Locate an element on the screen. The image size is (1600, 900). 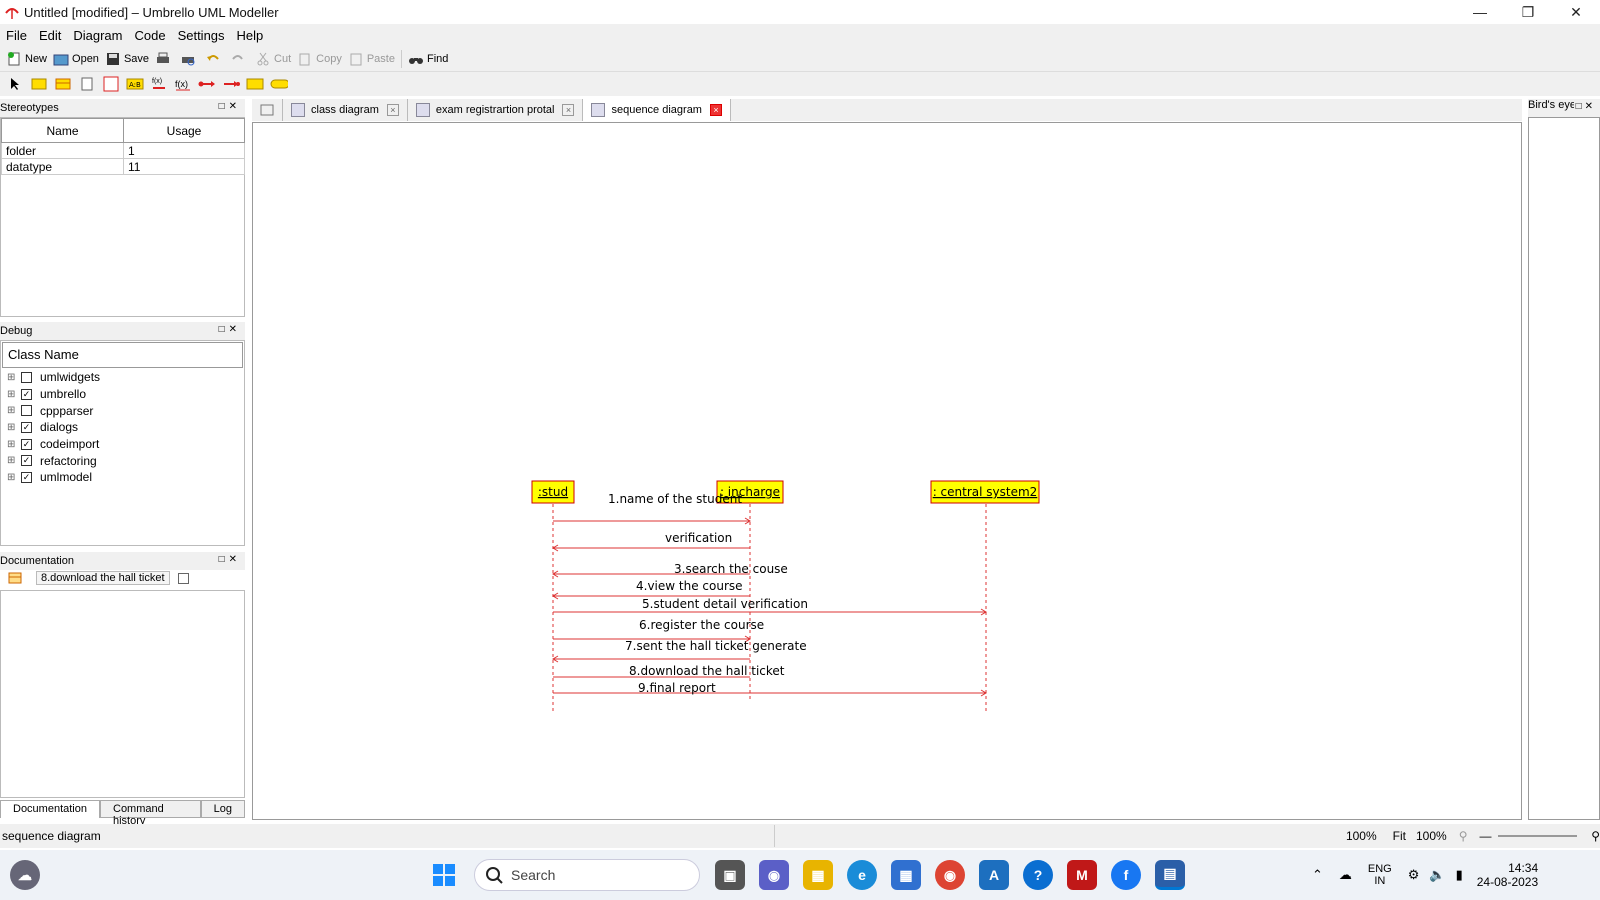
volume-muted-icon: 🔈 is located at coordinates (1437, 875).